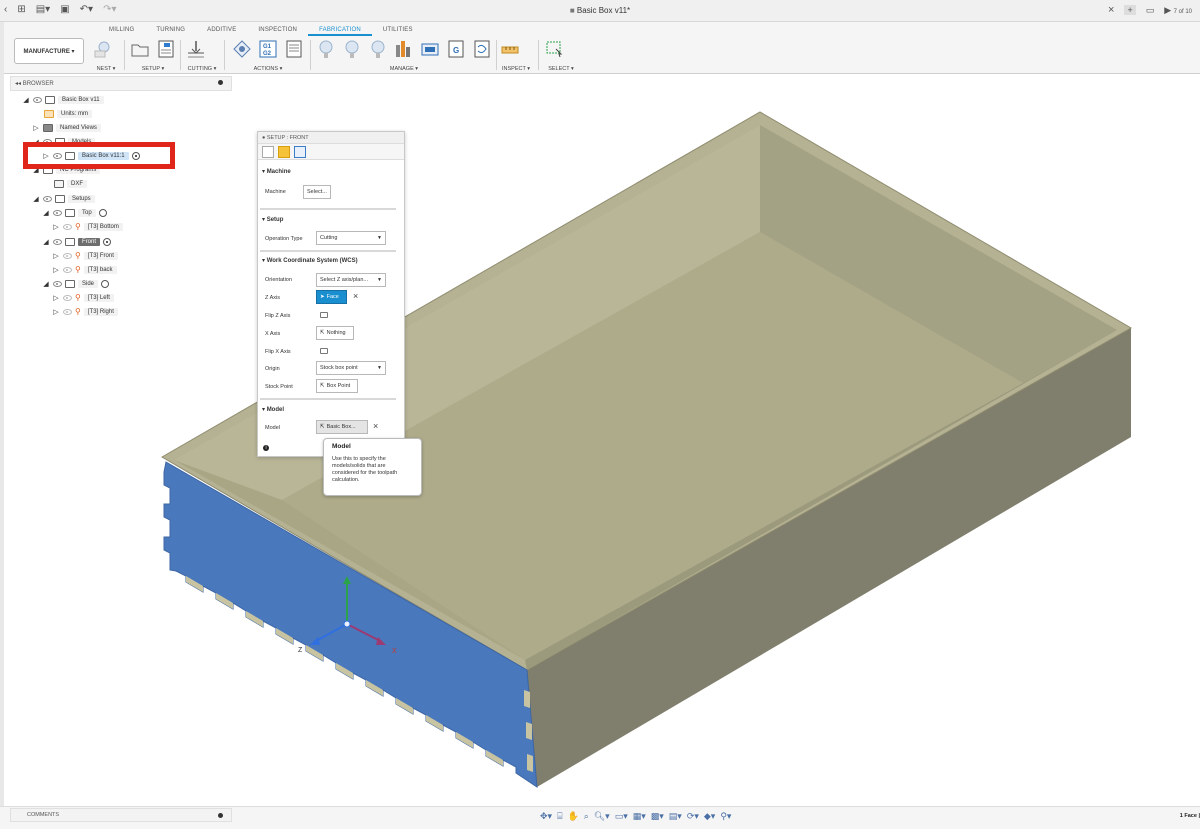 The image size is (1200, 829). I want to click on post-process-icon: G1 G2, so click(268, 49).